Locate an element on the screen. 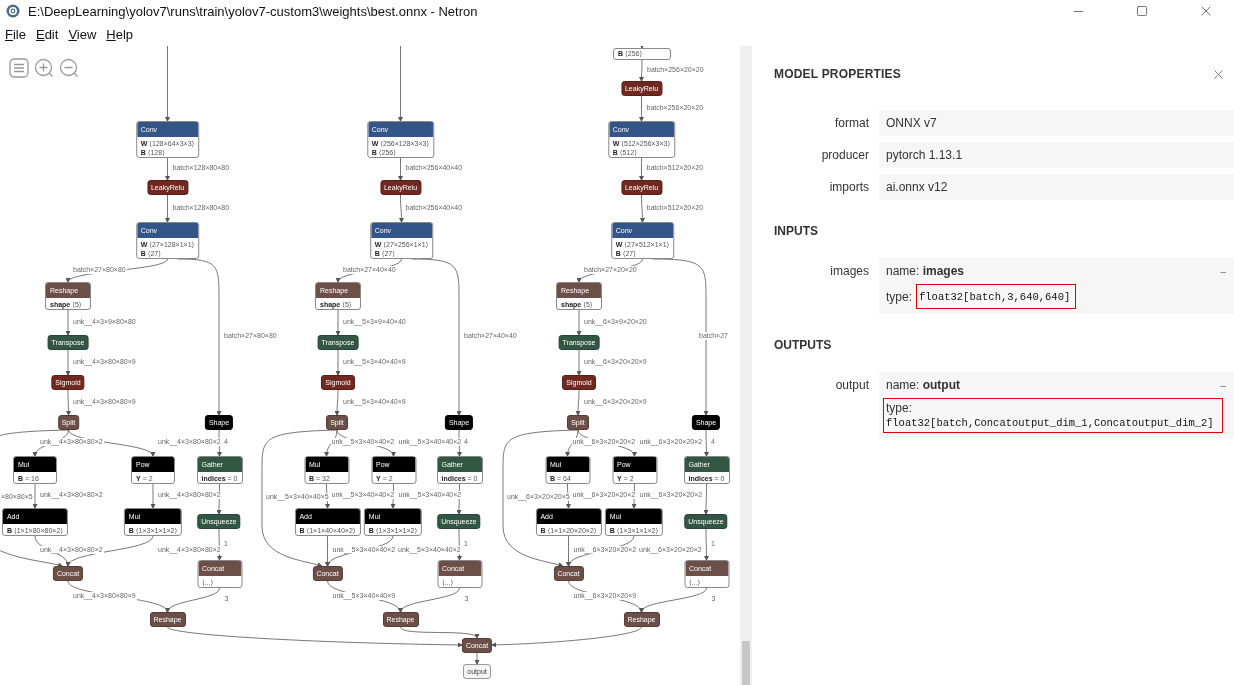 This screenshot has width=1234, height=685. property-value: ai.onnx v12 is located at coordinates (1056, 187).